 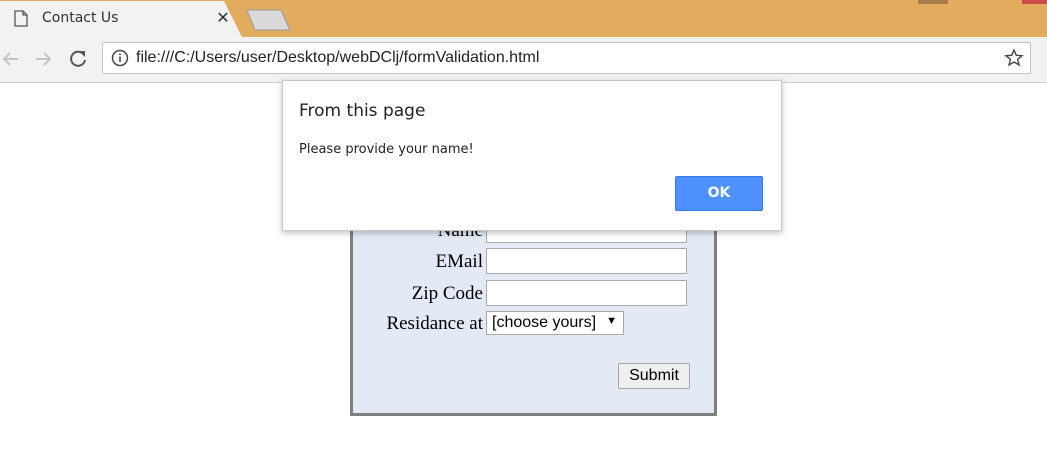 What do you see at coordinates (586, 261) in the screenshot?
I see `email-input` at bounding box center [586, 261].